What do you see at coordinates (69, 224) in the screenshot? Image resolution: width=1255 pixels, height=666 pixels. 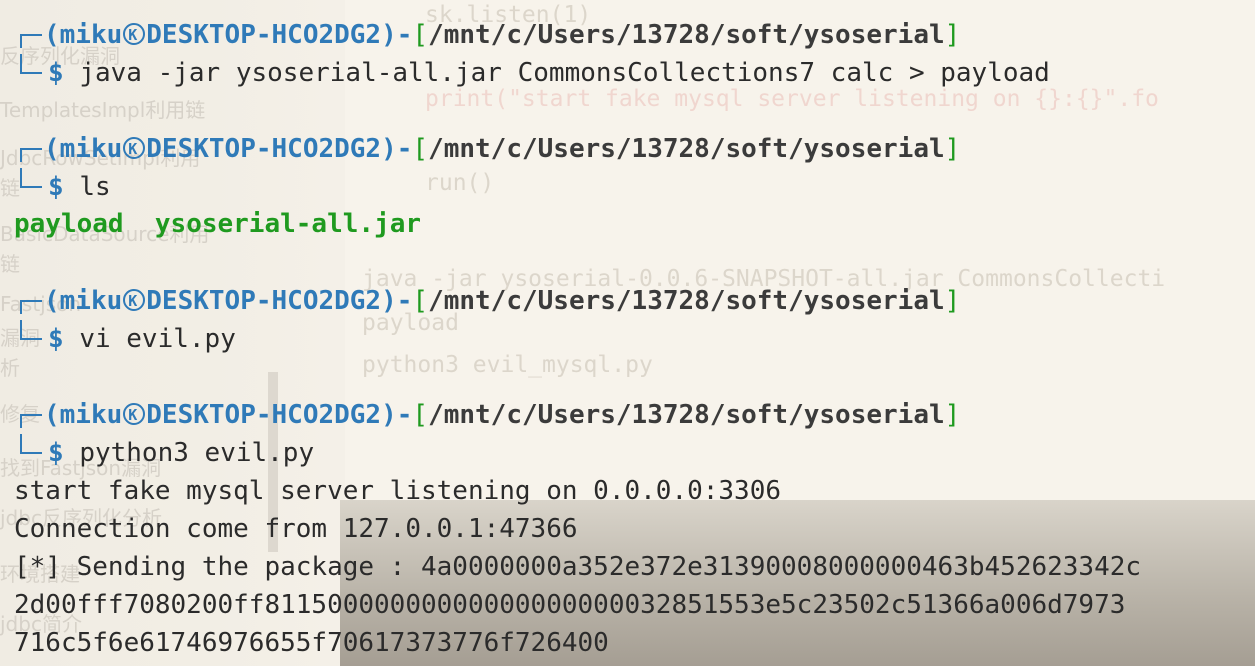 I see `file-entry: payload` at bounding box center [69, 224].